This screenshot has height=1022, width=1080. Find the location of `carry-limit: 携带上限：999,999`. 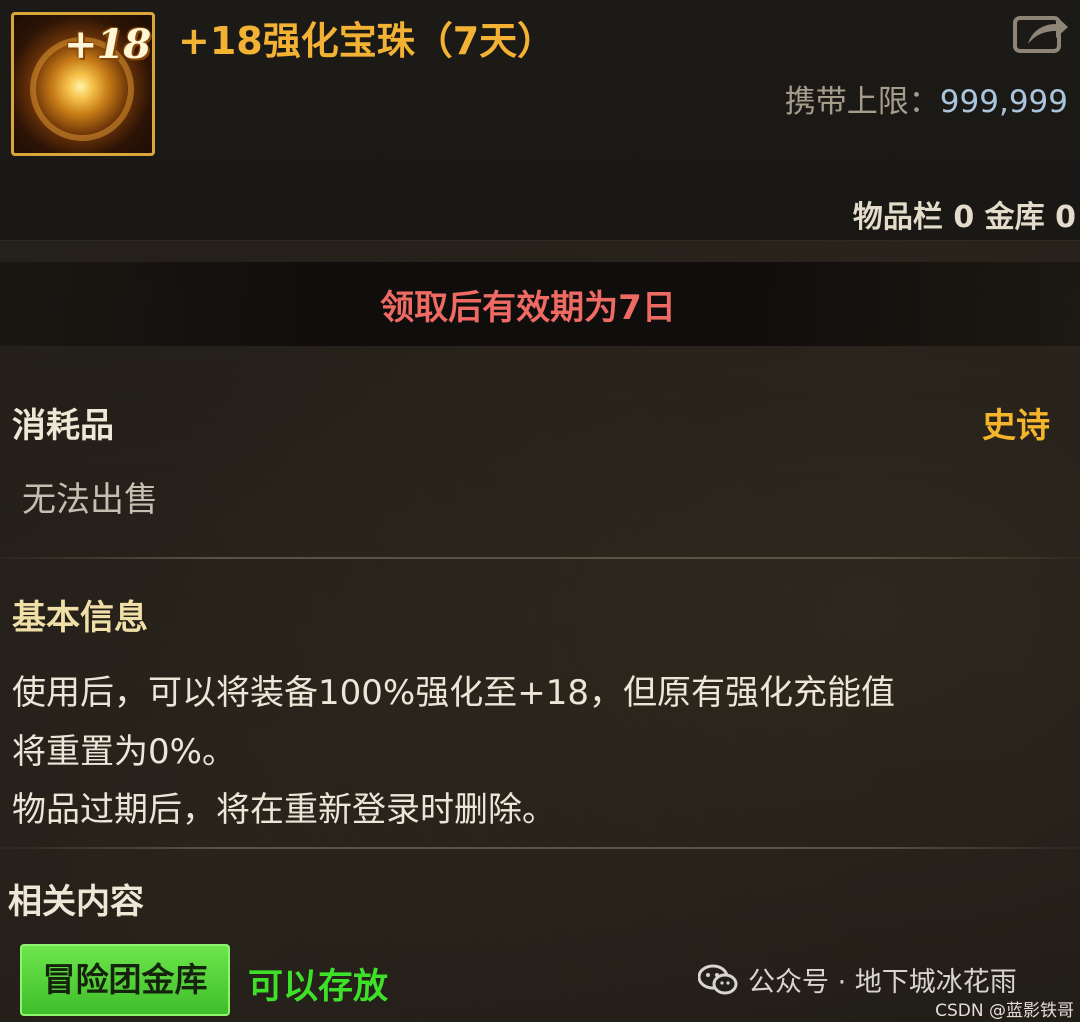

carry-limit: 携带上限：999,999 is located at coordinates (926, 98).